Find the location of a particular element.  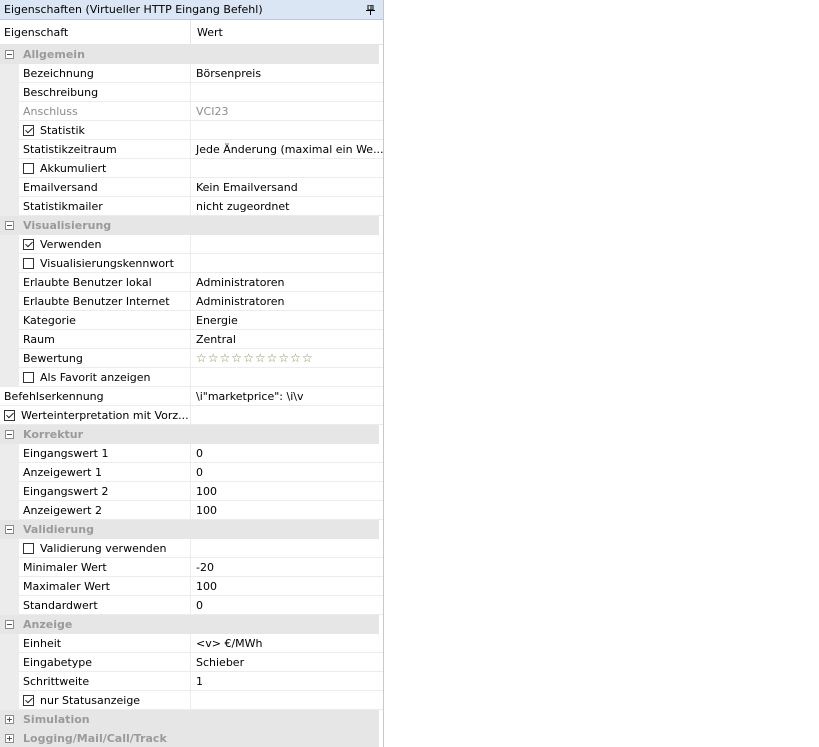

property-row-erlaubte-benutzer-lokal: Erlaubte Benutzer lokal Administratoren is located at coordinates (191, 282).